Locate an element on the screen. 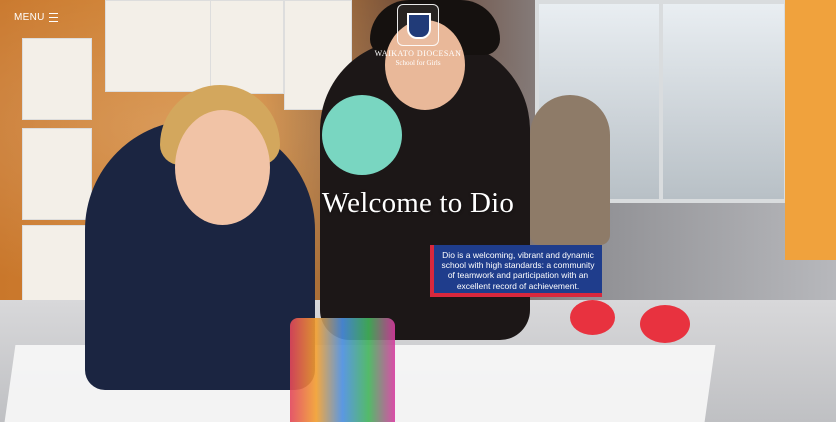  hamburger-icon is located at coordinates (53, 17).